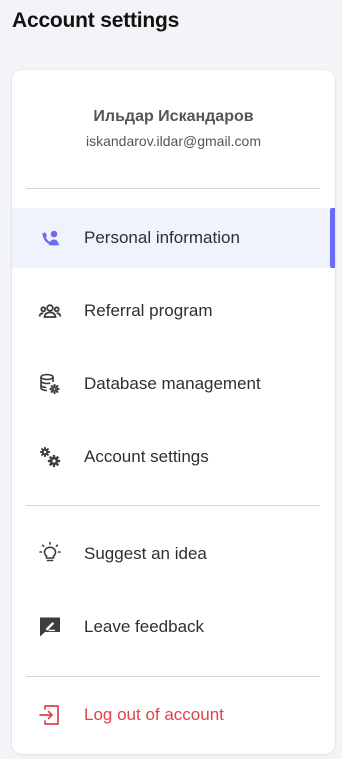 The height and width of the screenshot is (759, 342). Describe the element at coordinates (50, 715) in the screenshot. I see `logout-icon` at that location.